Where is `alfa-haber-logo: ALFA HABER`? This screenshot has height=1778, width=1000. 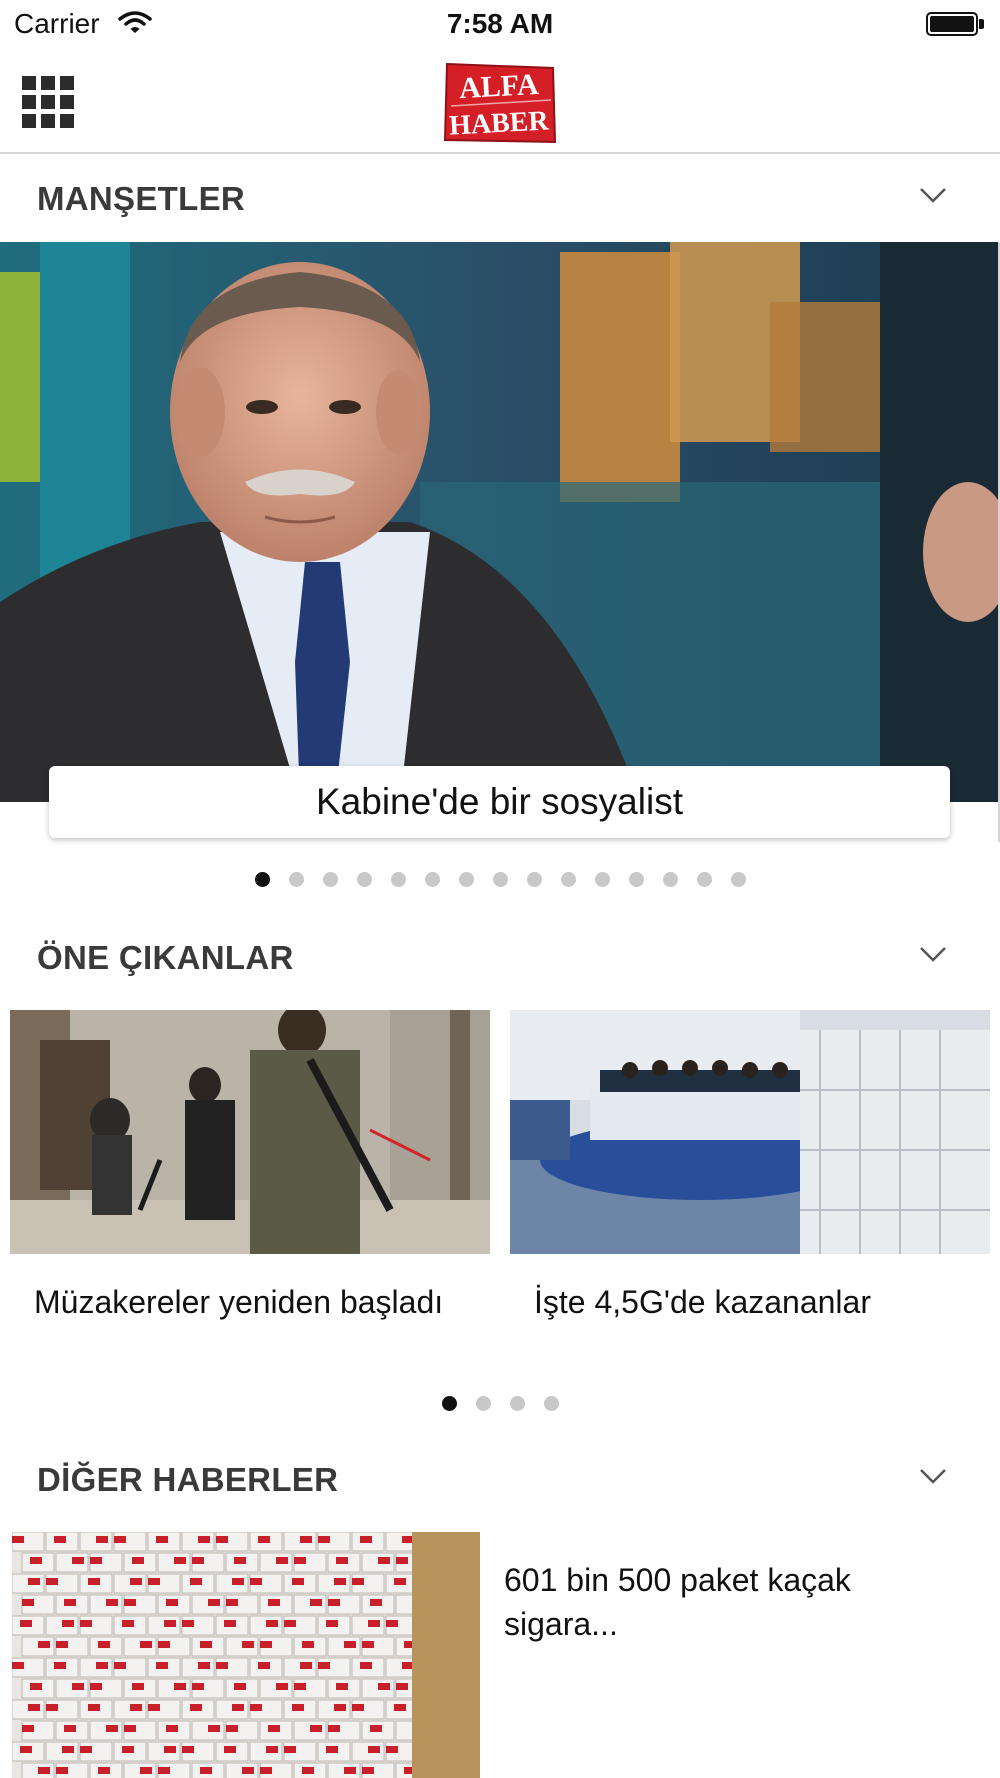 alfa-haber-logo: ALFA HABER is located at coordinates (500, 103).